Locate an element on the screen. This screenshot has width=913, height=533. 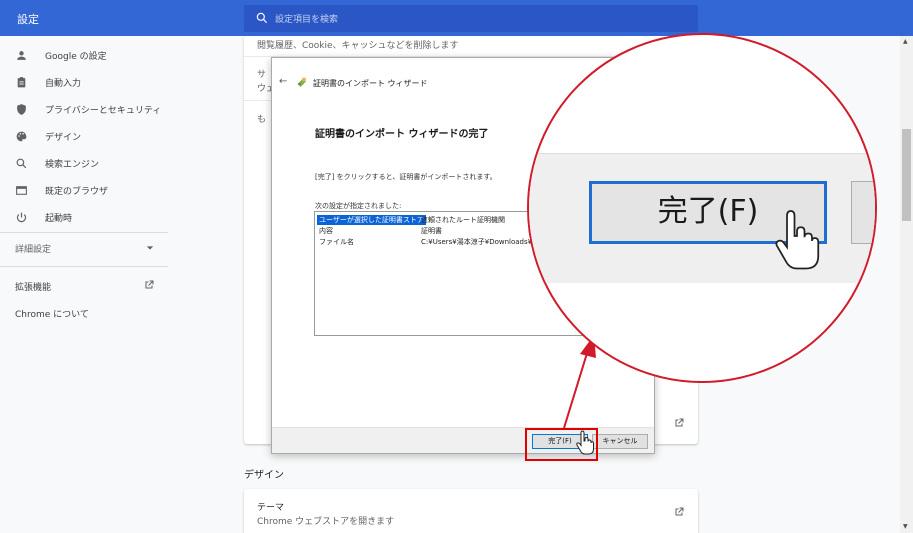
sidebar-item-label: 既定のブラウザ is located at coordinates (77, 192).